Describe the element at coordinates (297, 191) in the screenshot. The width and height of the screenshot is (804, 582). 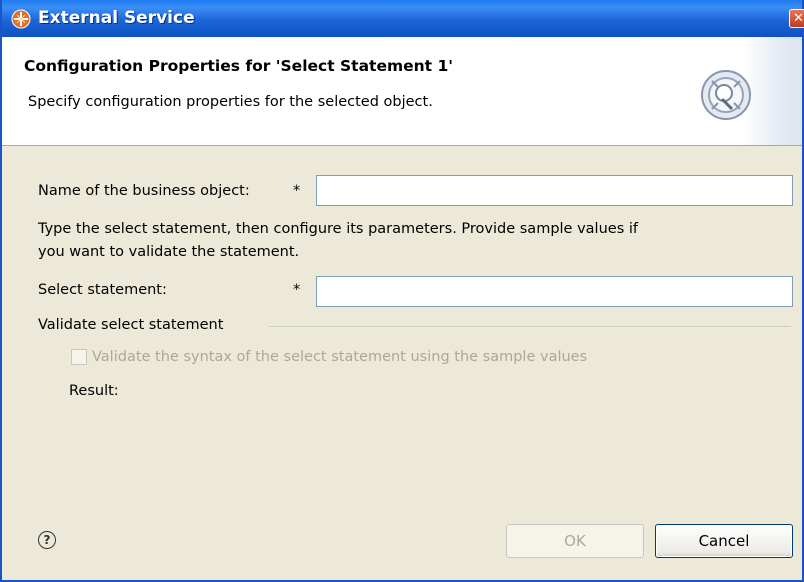
I see `business-object-required-marker: *` at that location.